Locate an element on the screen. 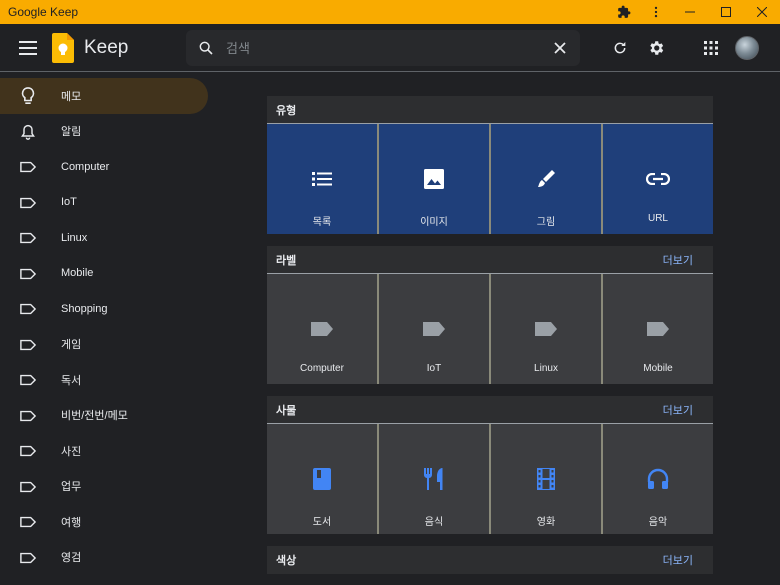 The width and height of the screenshot is (780, 585). labels-section-header: 라벨 더보기 is located at coordinates (490, 260).